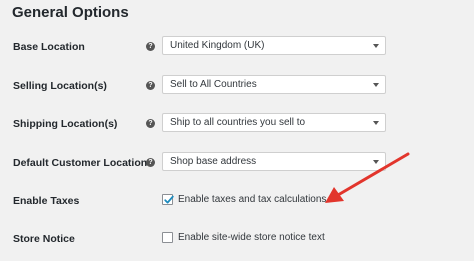 This screenshot has width=474, height=261. Describe the element at coordinates (213, 161) in the screenshot. I see `default-customer-location-value: Shop base address` at that location.